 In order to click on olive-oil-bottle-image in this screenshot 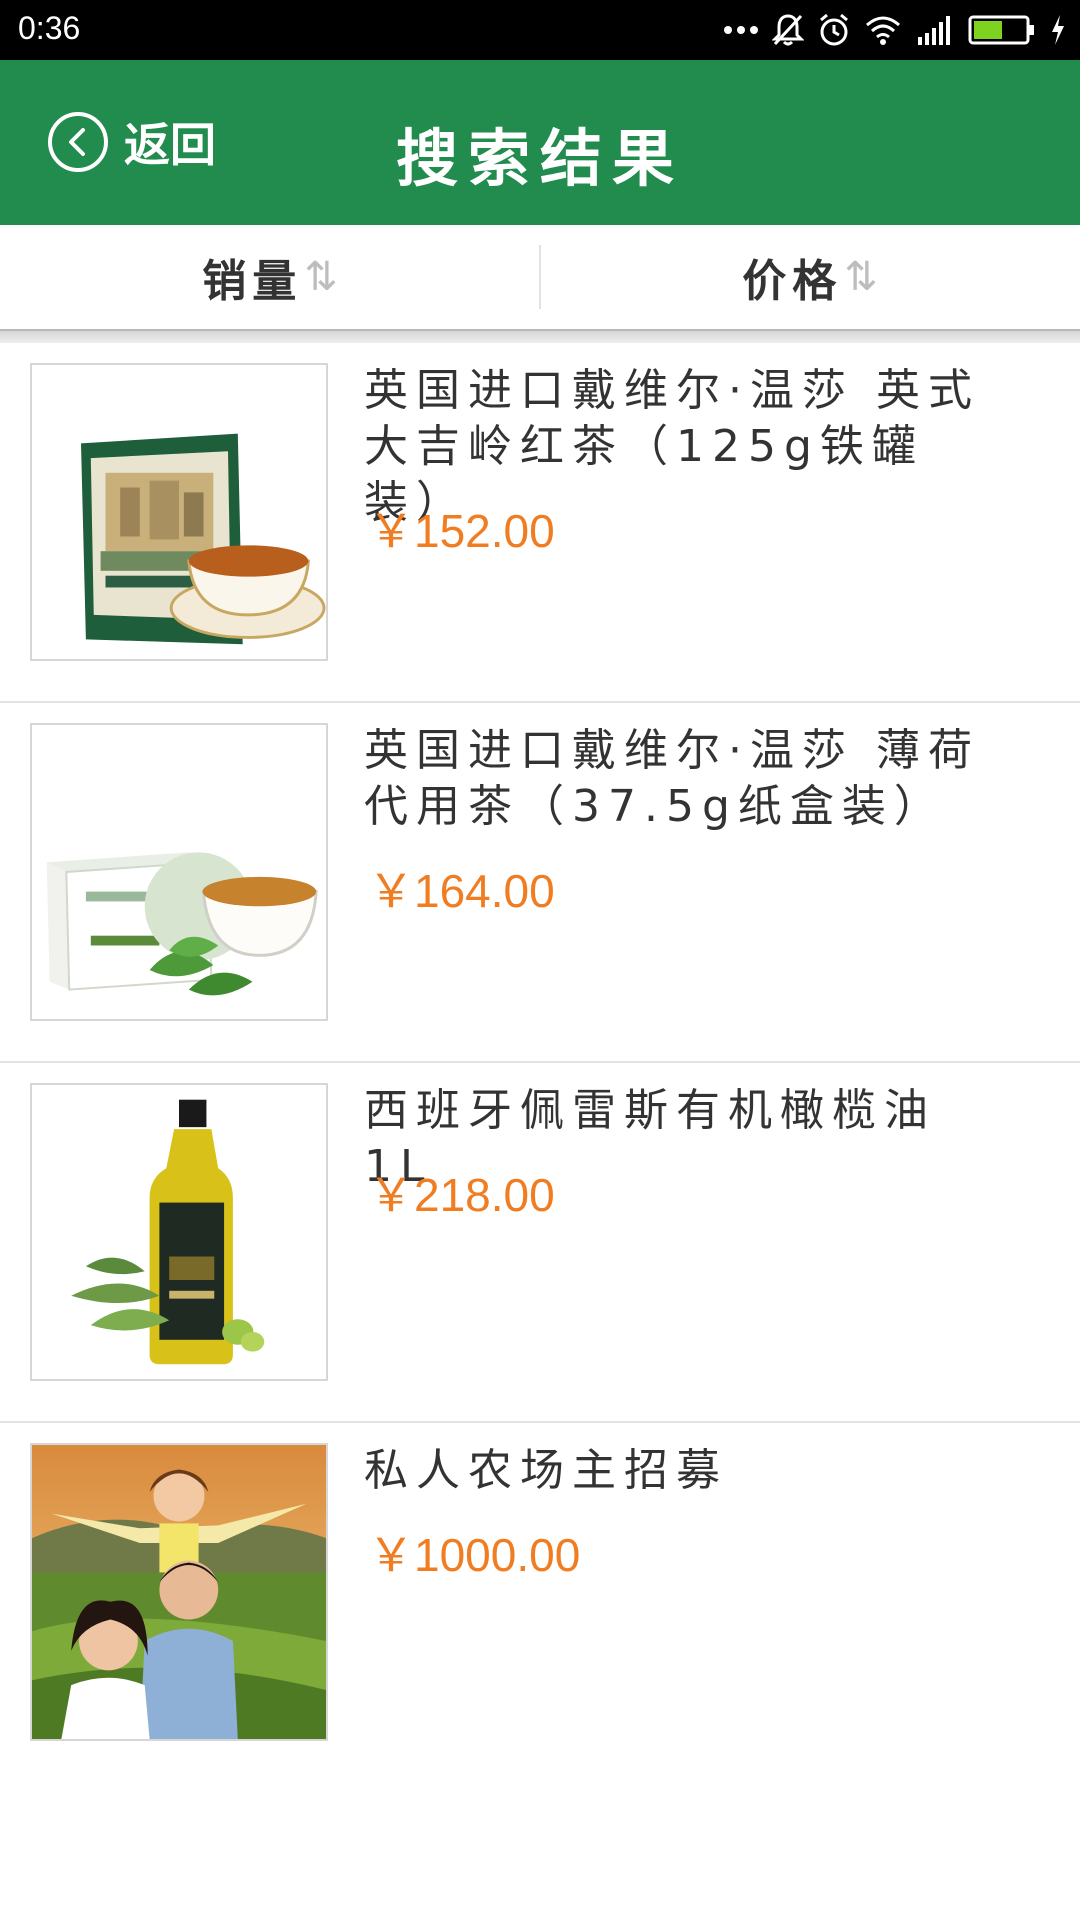, I will do `click(179, 1232)`.